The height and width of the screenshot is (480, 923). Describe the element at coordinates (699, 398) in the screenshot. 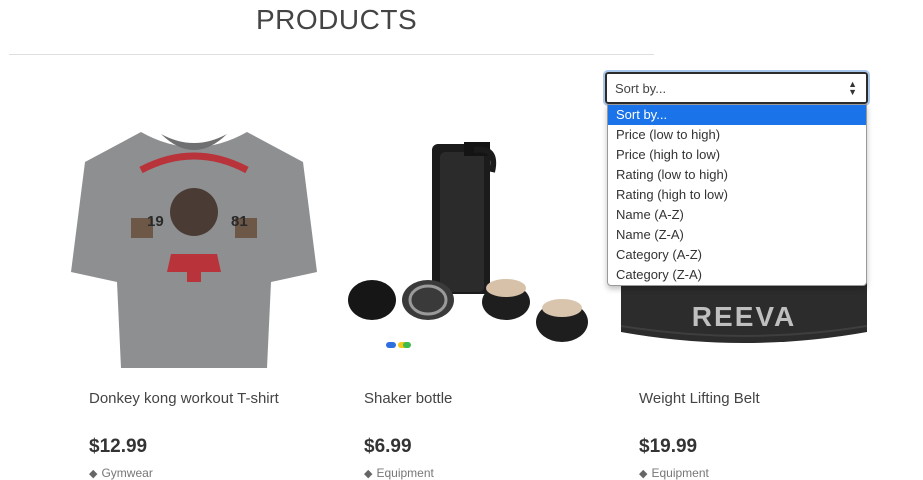

I see `product-name: Weight Lifting Belt` at that location.